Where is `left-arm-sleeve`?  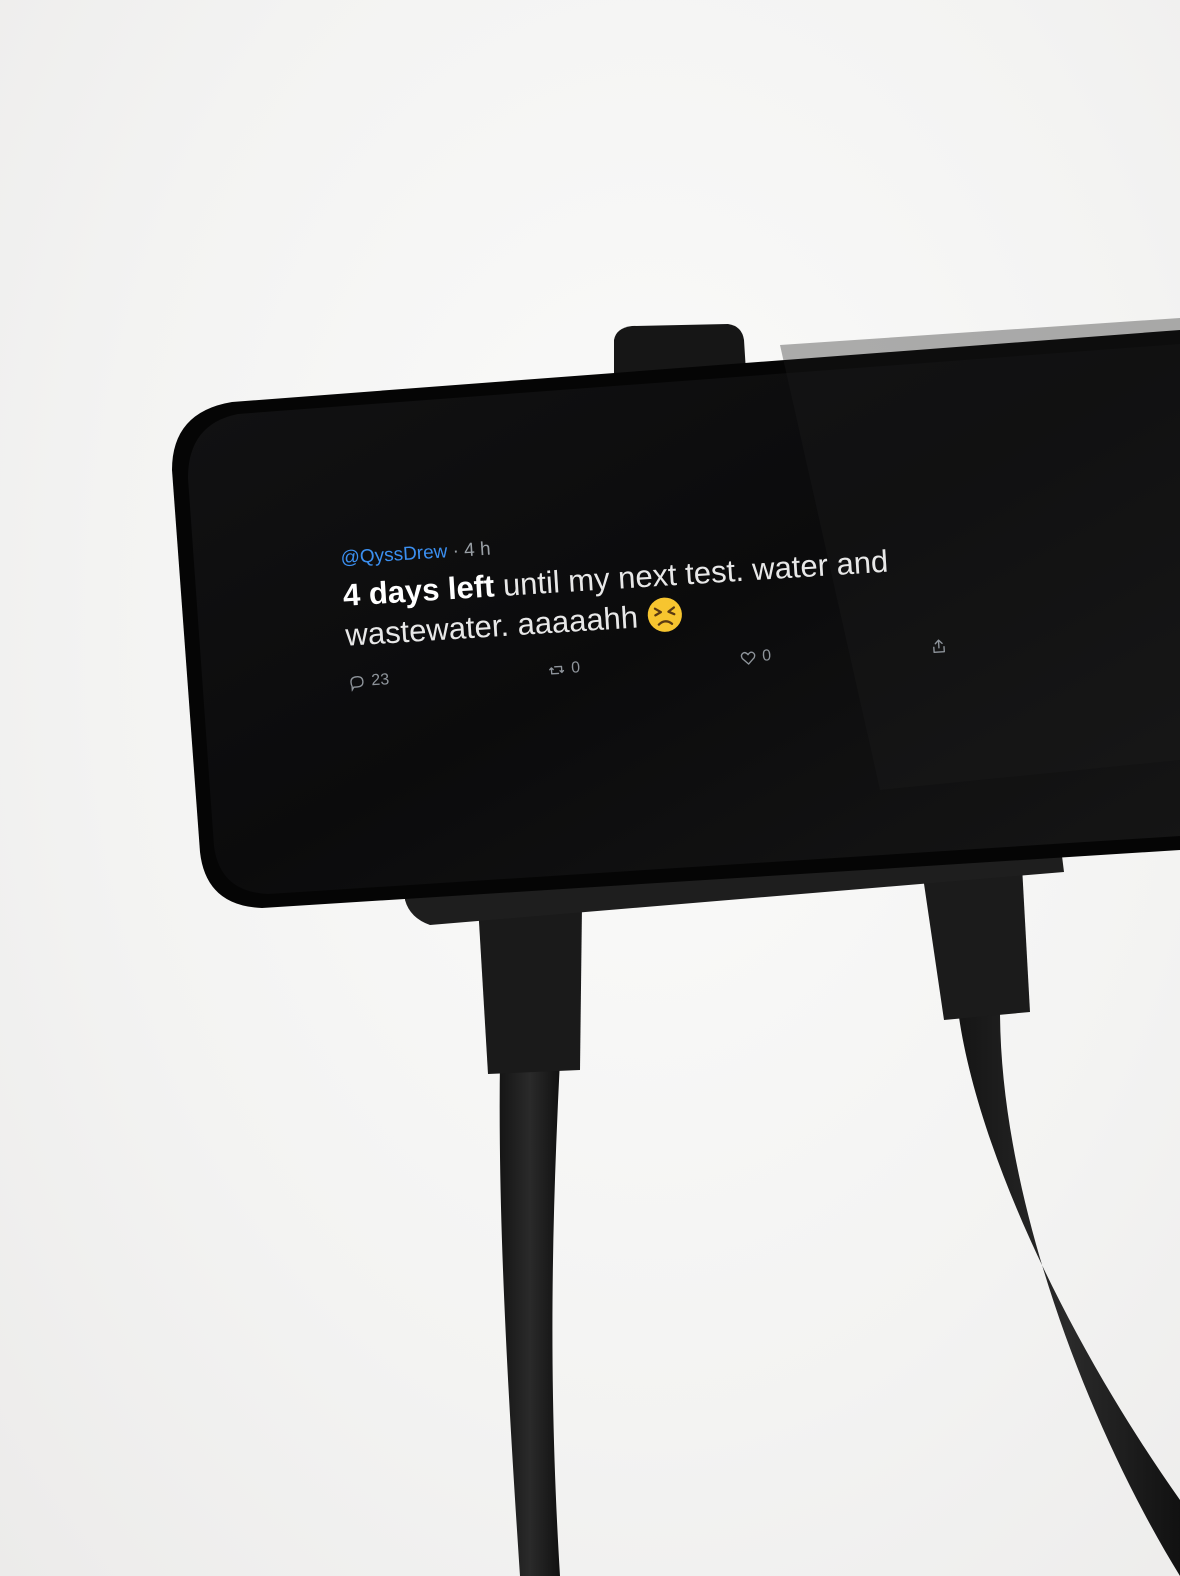 left-arm-sleeve is located at coordinates (530, 989).